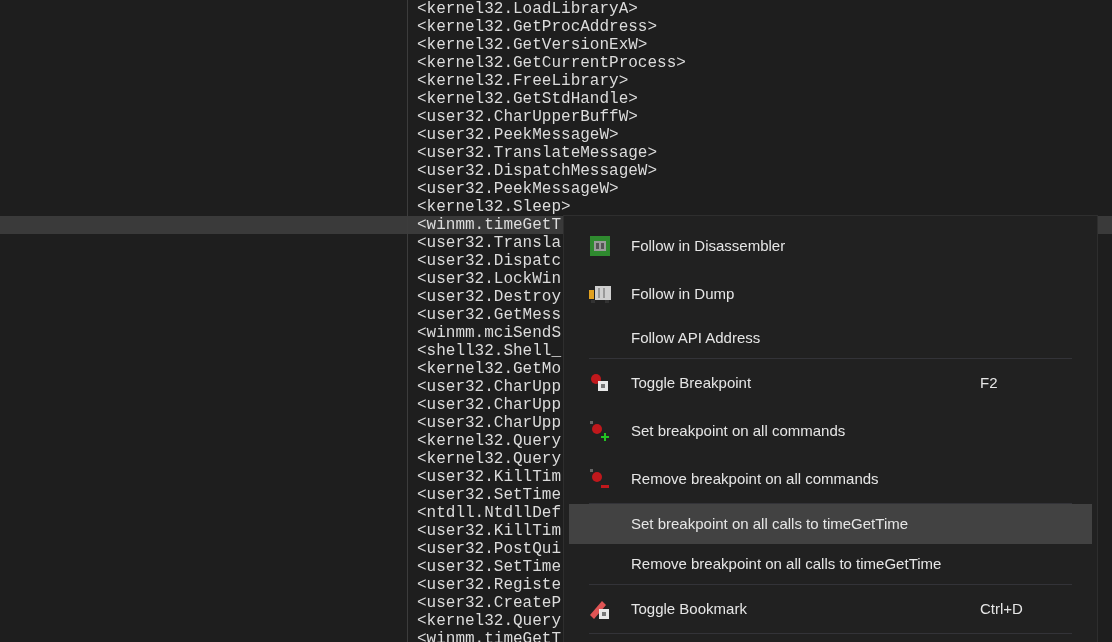 The height and width of the screenshot is (642, 1112). What do you see at coordinates (489, 243) in the screenshot?
I see `api-call-text: <user32.Transla` at bounding box center [489, 243].